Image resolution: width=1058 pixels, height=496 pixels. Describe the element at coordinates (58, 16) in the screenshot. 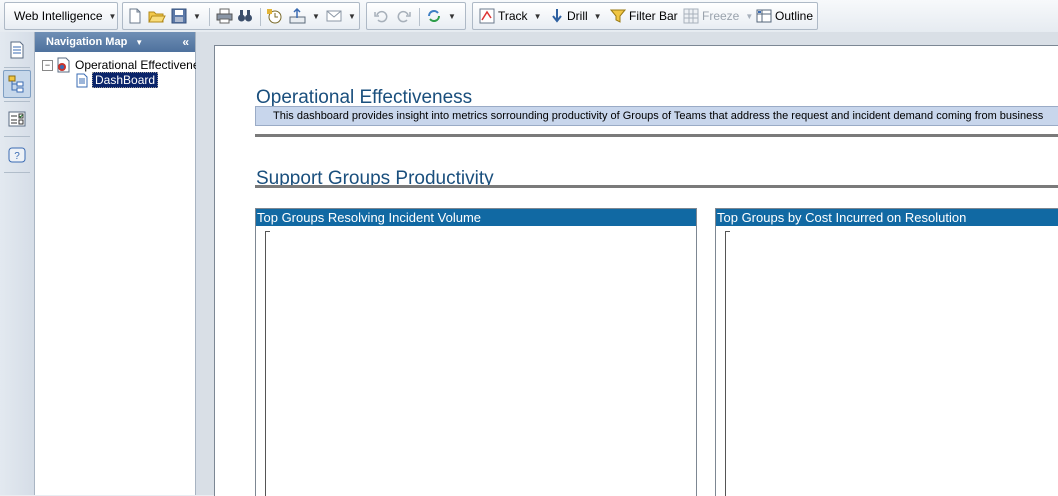

I see `web-intelligence-label: Web Intelligence` at that location.